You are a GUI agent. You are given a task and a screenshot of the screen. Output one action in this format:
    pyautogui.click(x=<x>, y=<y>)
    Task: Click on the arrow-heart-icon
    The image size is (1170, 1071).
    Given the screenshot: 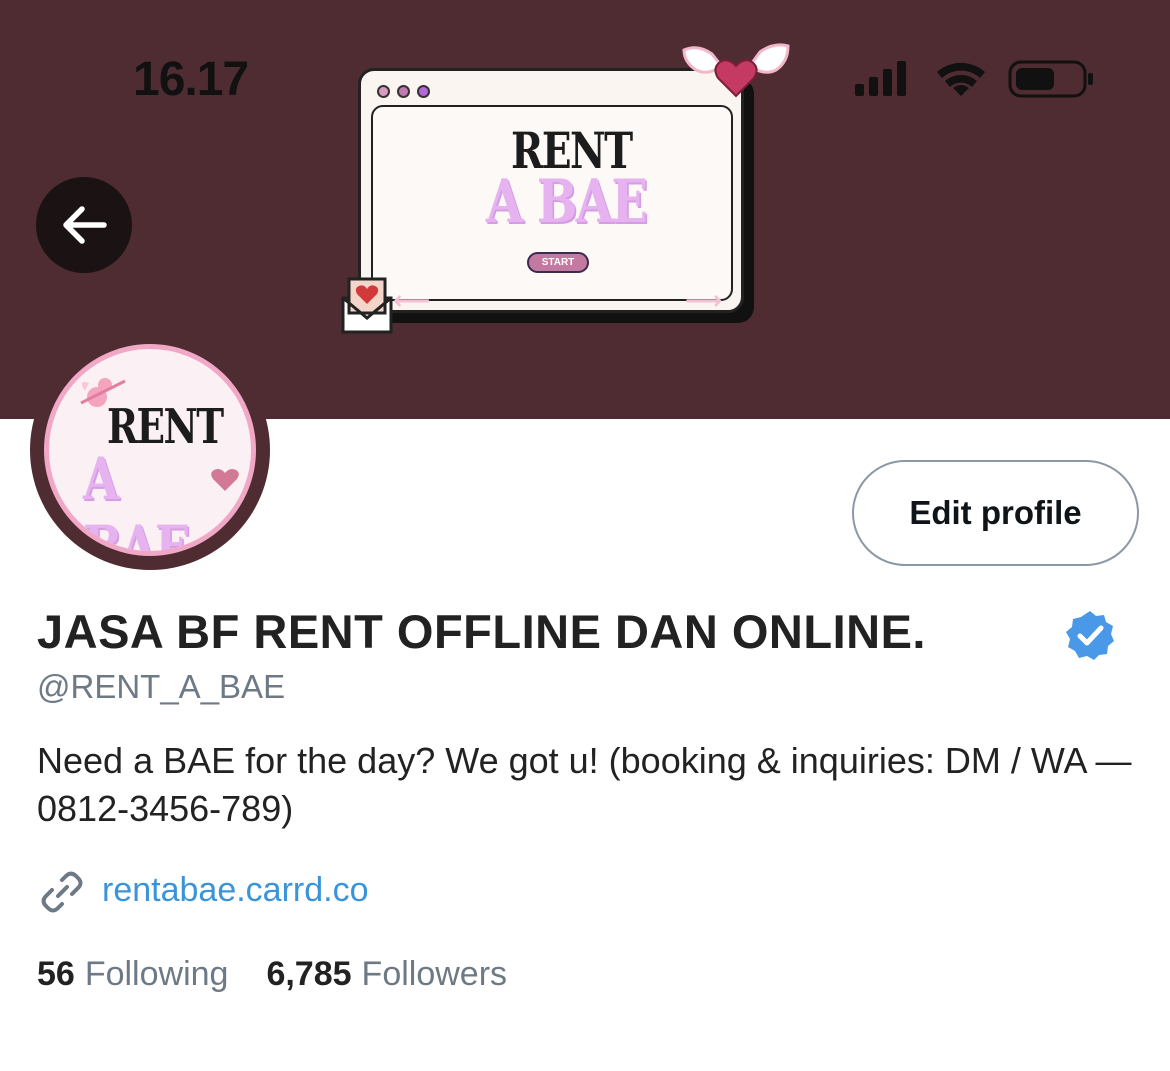 What is the action you would take?
    pyautogui.click(x=225, y=480)
    